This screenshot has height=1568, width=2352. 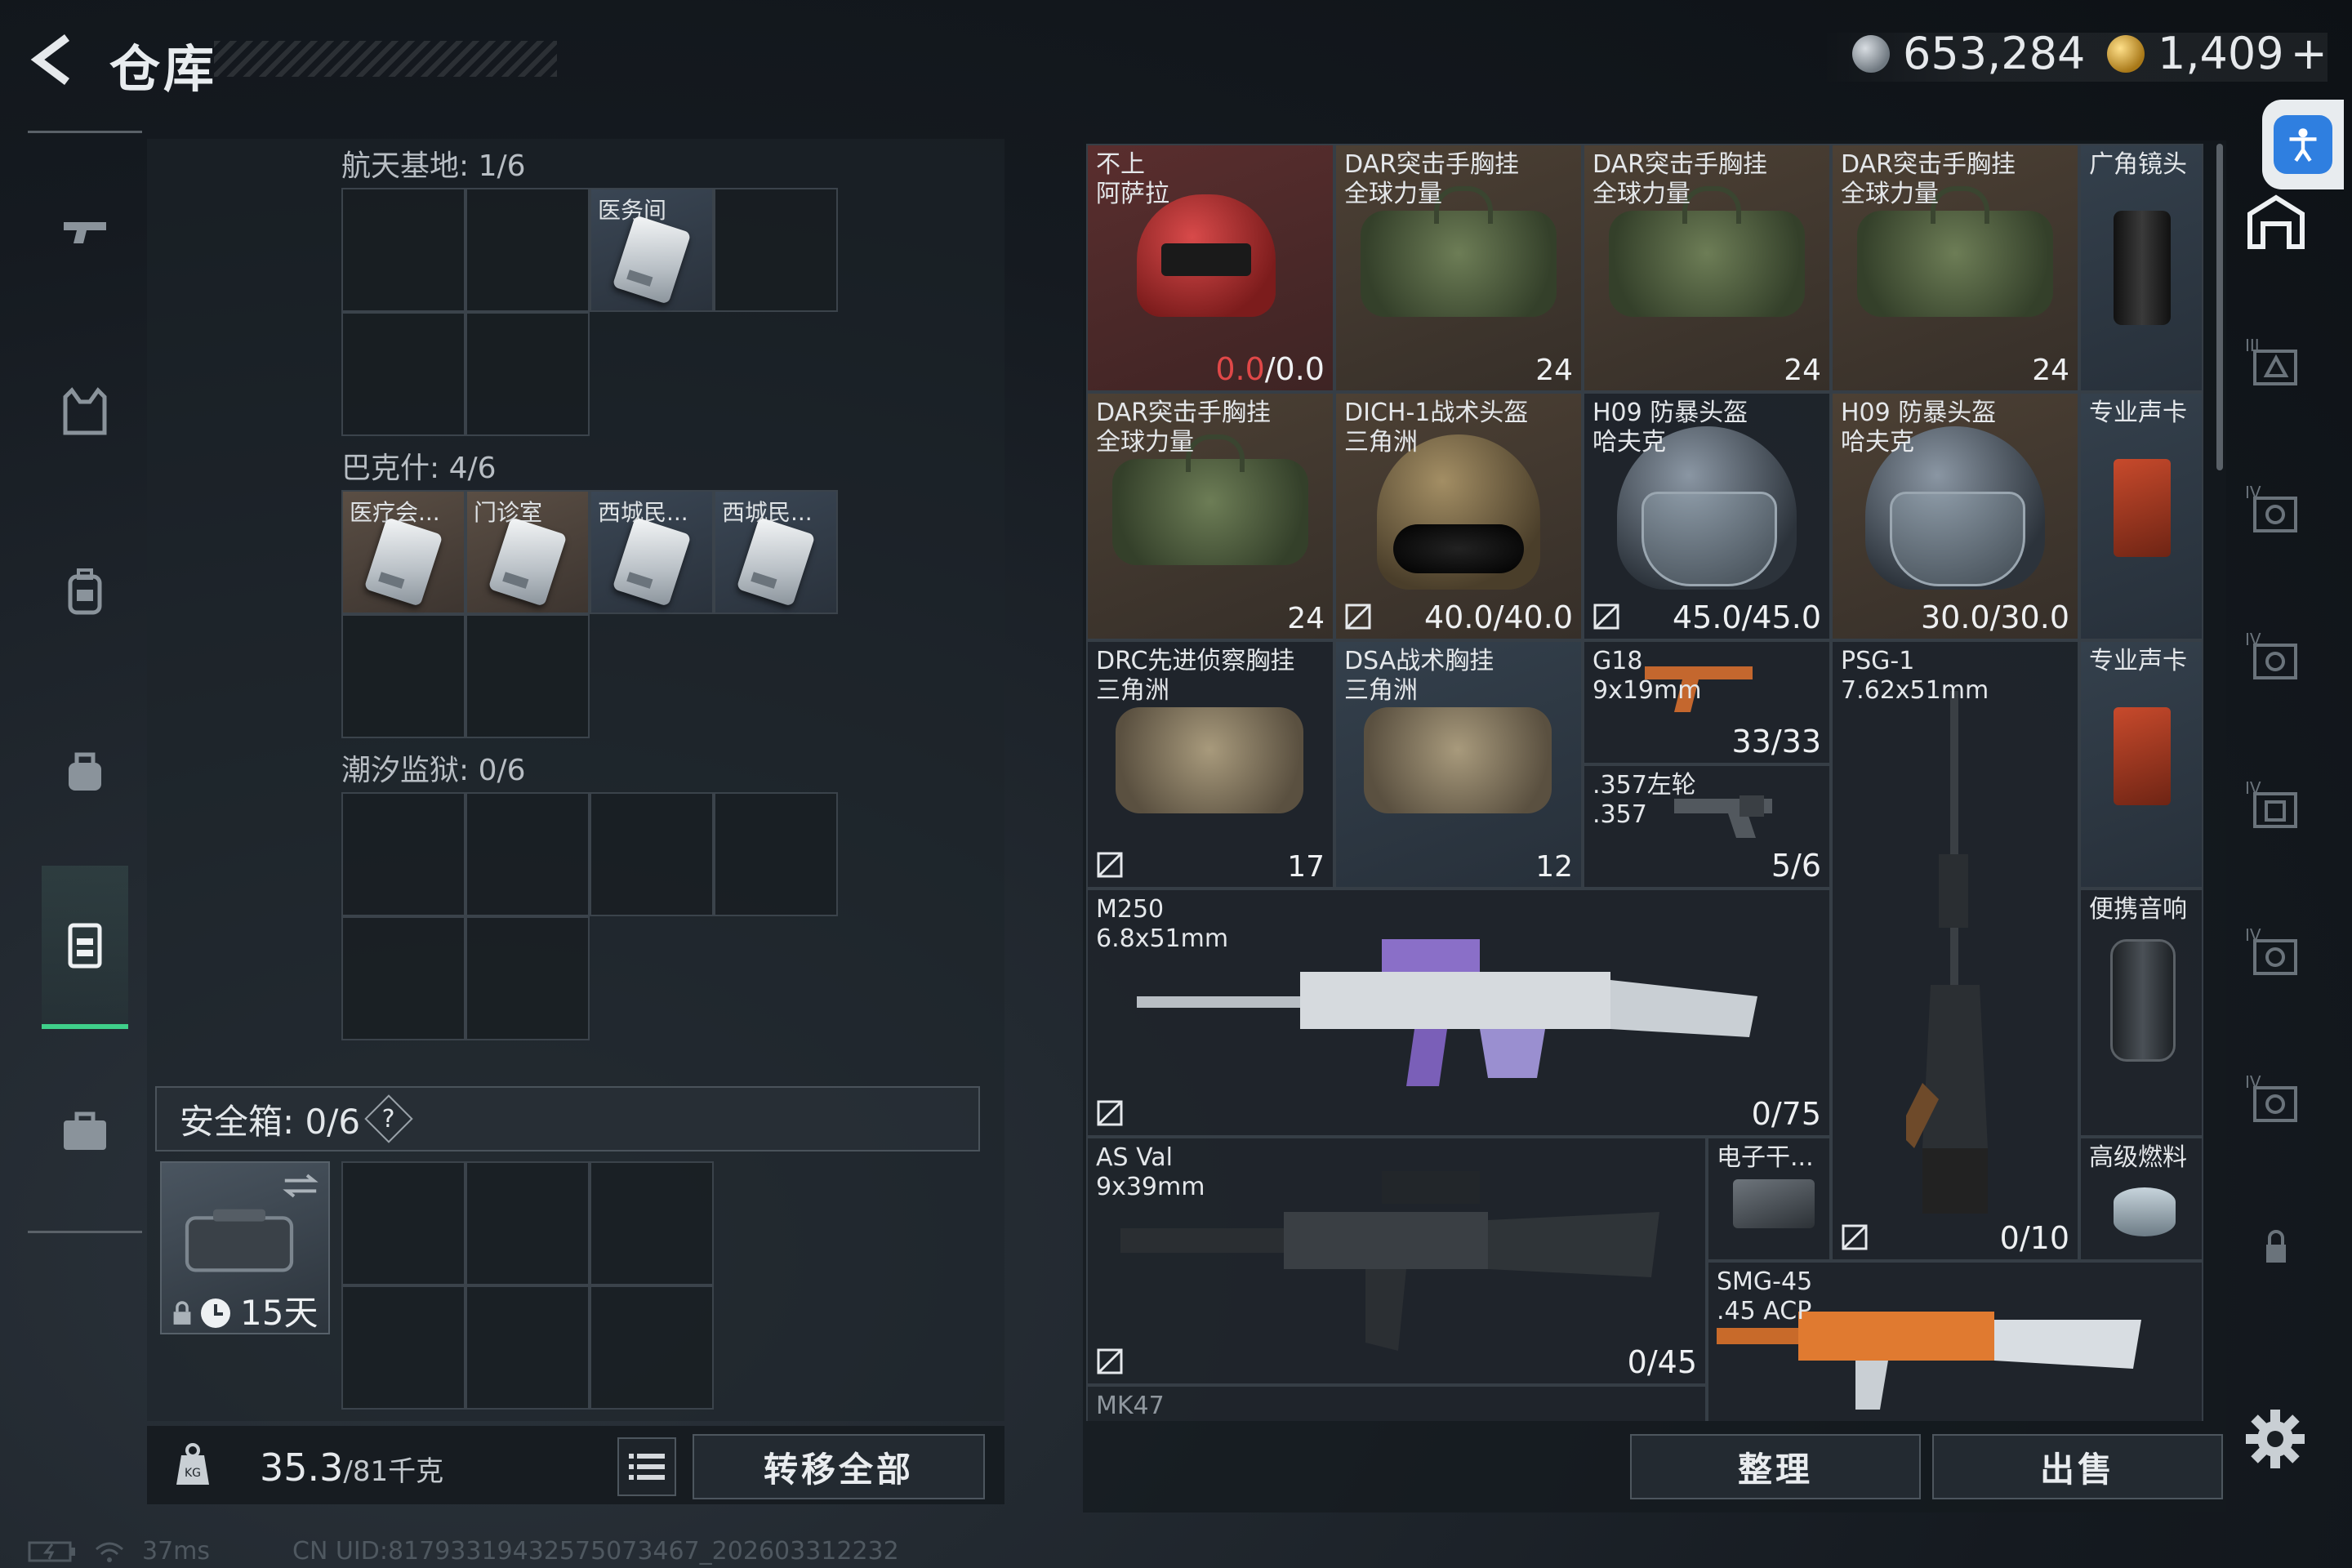 I want to click on inventory-item-helmet: DICH-1战术头盔 三角洲 40.0/40.0, so click(x=1458, y=516).